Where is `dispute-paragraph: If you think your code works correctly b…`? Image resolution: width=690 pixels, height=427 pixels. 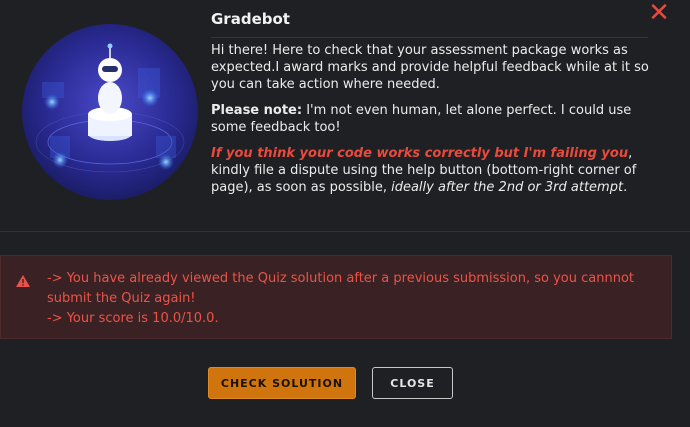 dispute-paragraph: If you think your code works correctly b… is located at coordinates (431, 170).